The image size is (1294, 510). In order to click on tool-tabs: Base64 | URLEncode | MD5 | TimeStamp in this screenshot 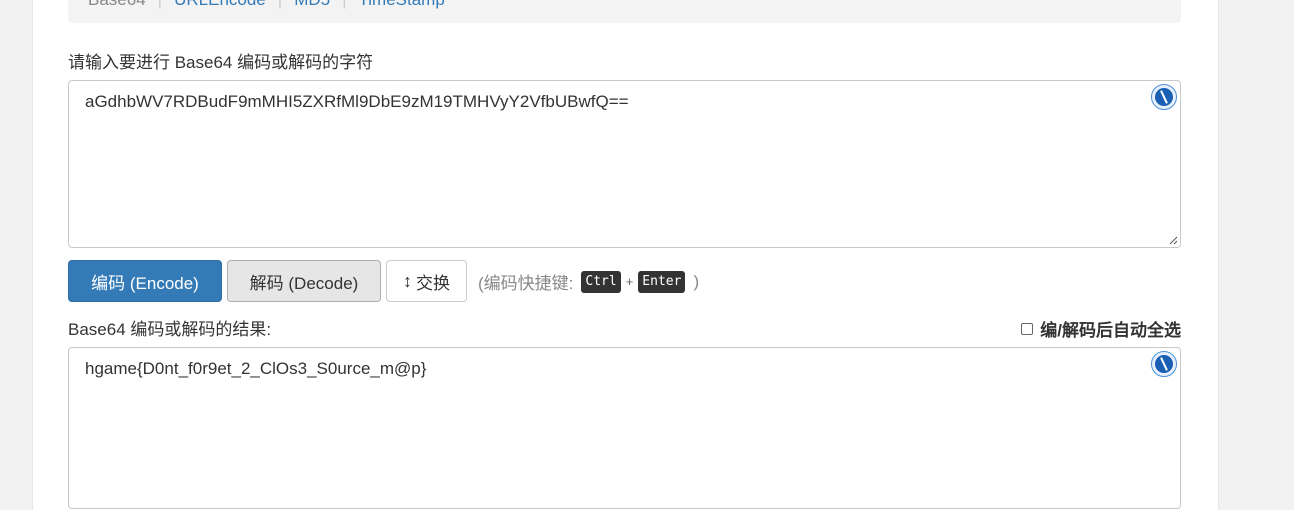, I will do `click(266, 5)`.